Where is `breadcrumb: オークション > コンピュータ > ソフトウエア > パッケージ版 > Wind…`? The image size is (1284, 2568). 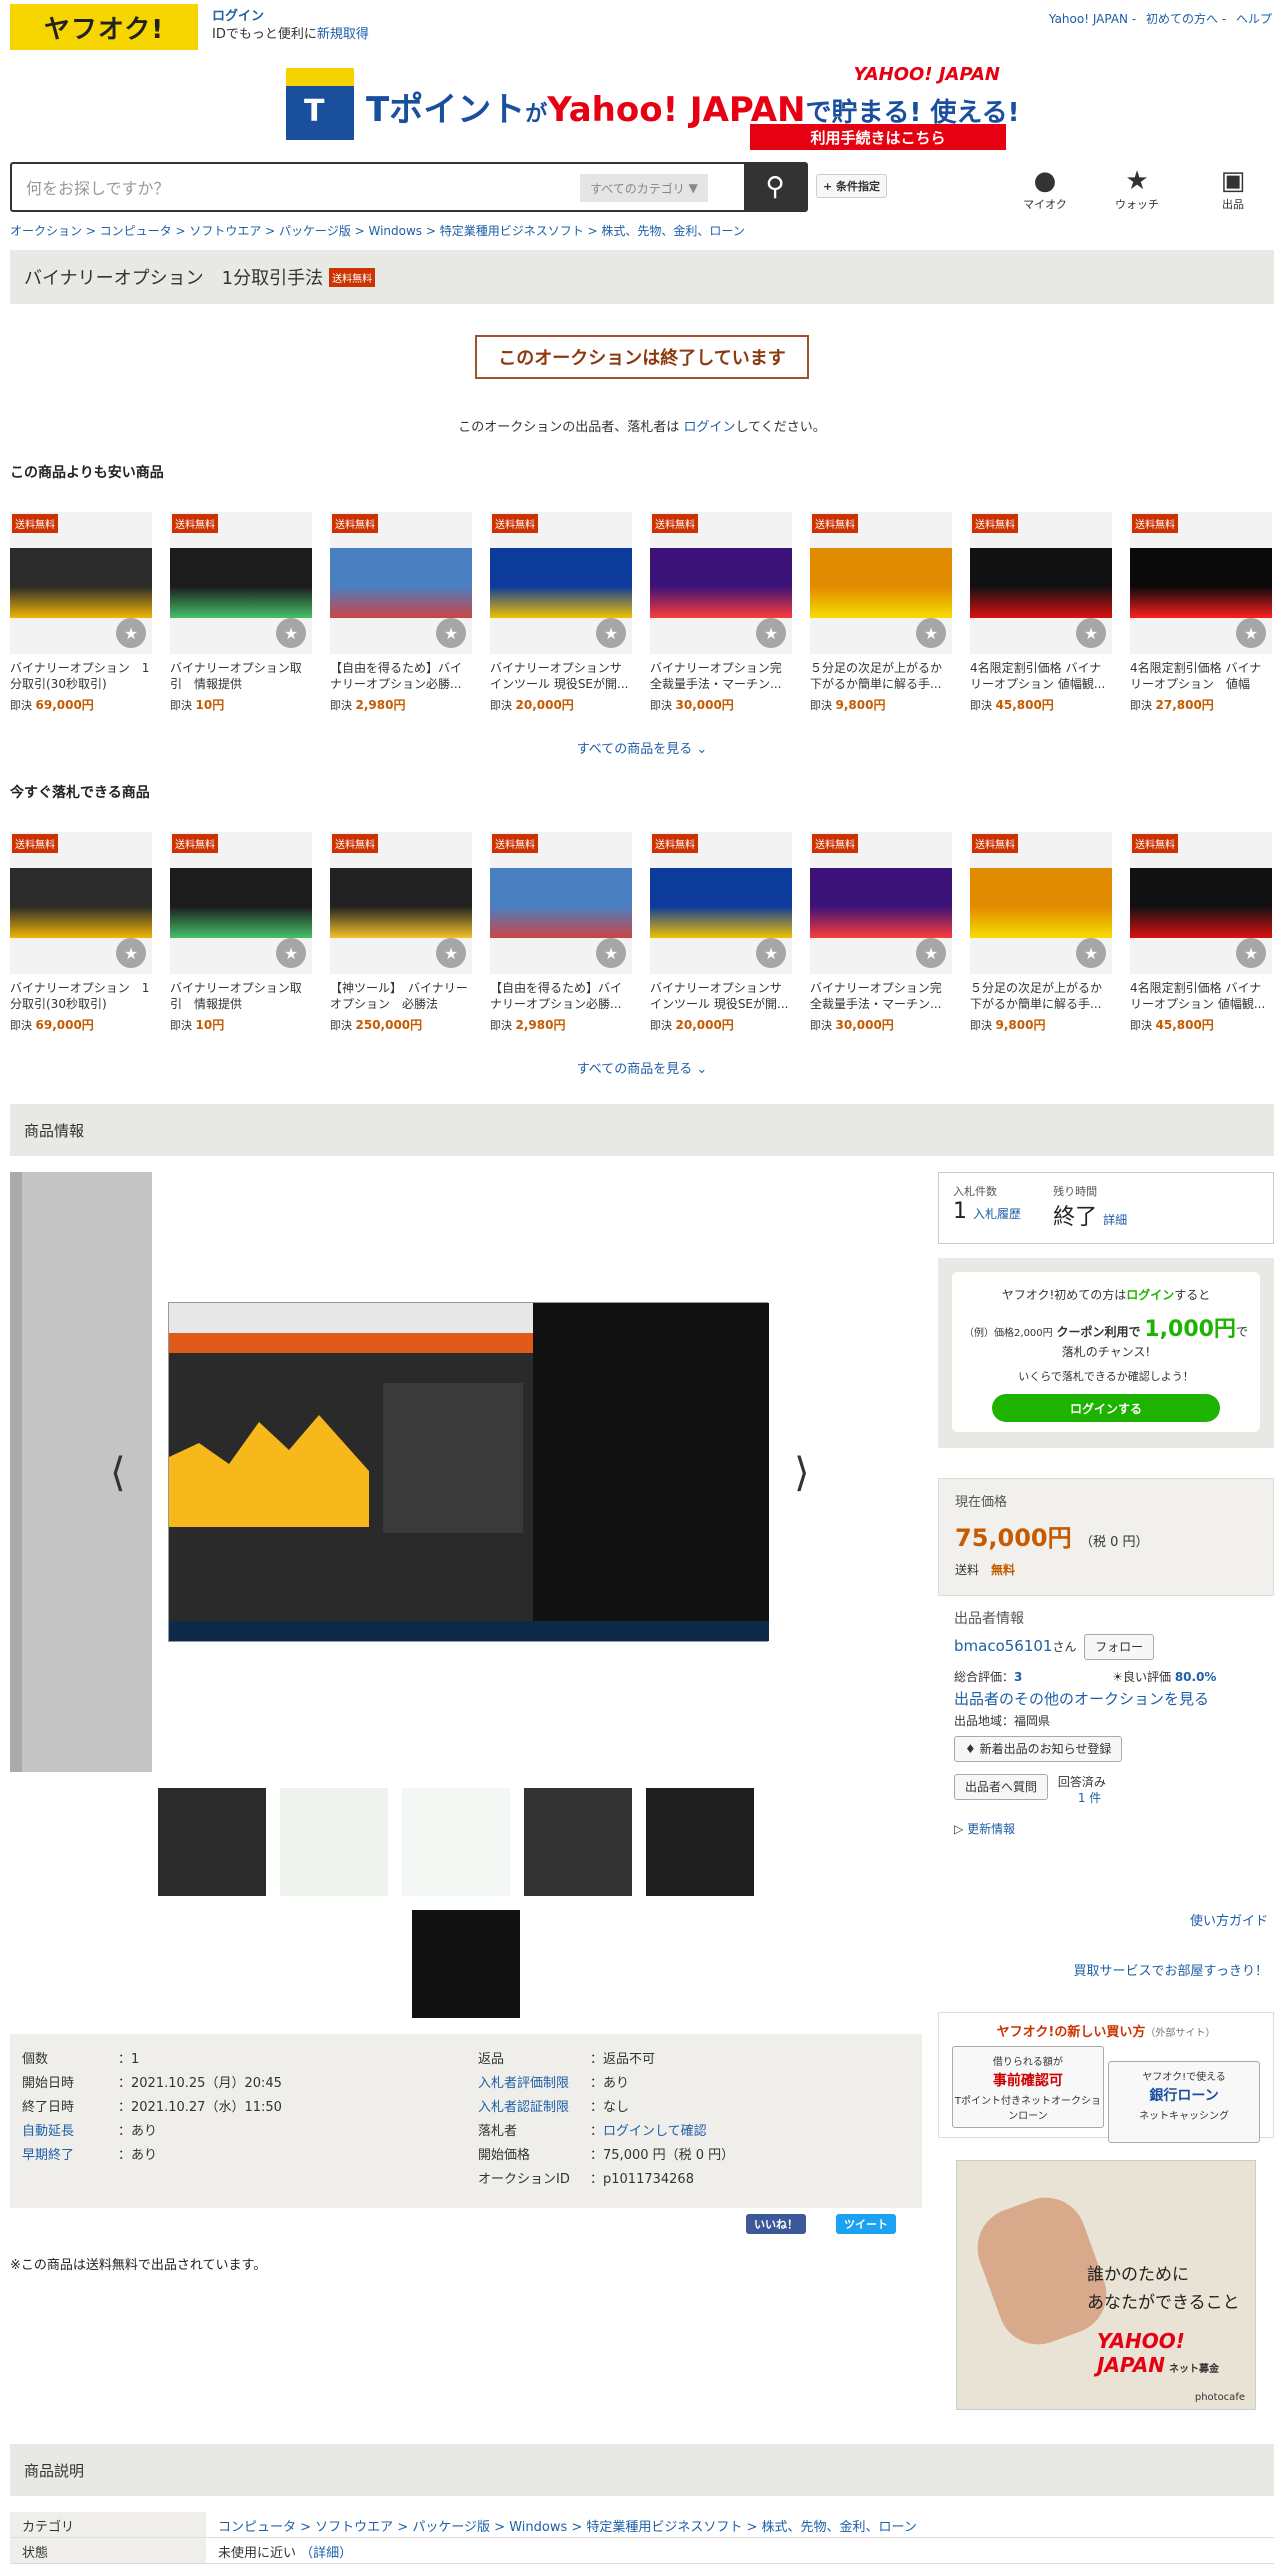
breadcrumb: オークション > コンピュータ > ソフトウエア > パッケージ版 > Wind… is located at coordinates (377, 230).